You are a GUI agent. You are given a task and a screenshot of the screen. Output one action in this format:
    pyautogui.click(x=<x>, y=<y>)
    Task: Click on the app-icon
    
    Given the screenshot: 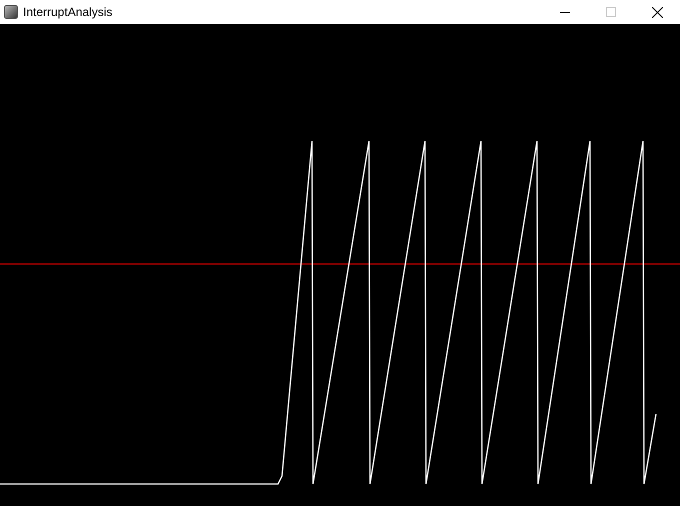 What is the action you would take?
    pyautogui.click(x=11, y=12)
    